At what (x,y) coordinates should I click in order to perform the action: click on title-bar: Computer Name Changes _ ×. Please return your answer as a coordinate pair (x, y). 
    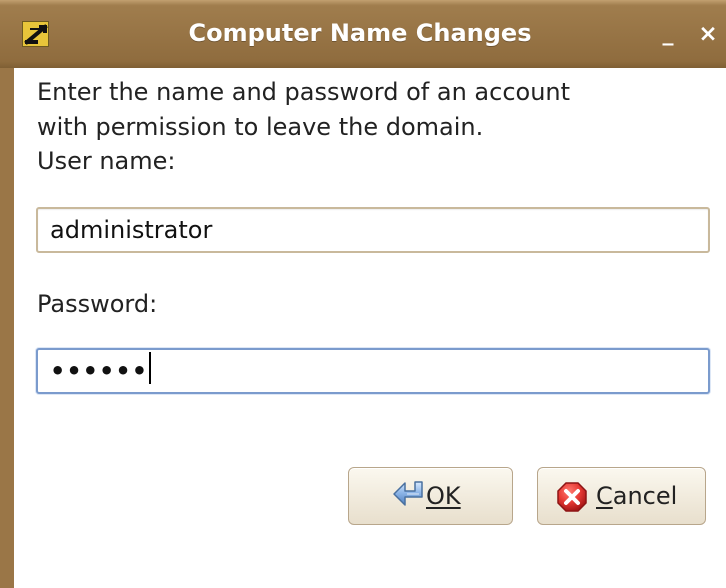
    Looking at the image, I should click on (363, 34).